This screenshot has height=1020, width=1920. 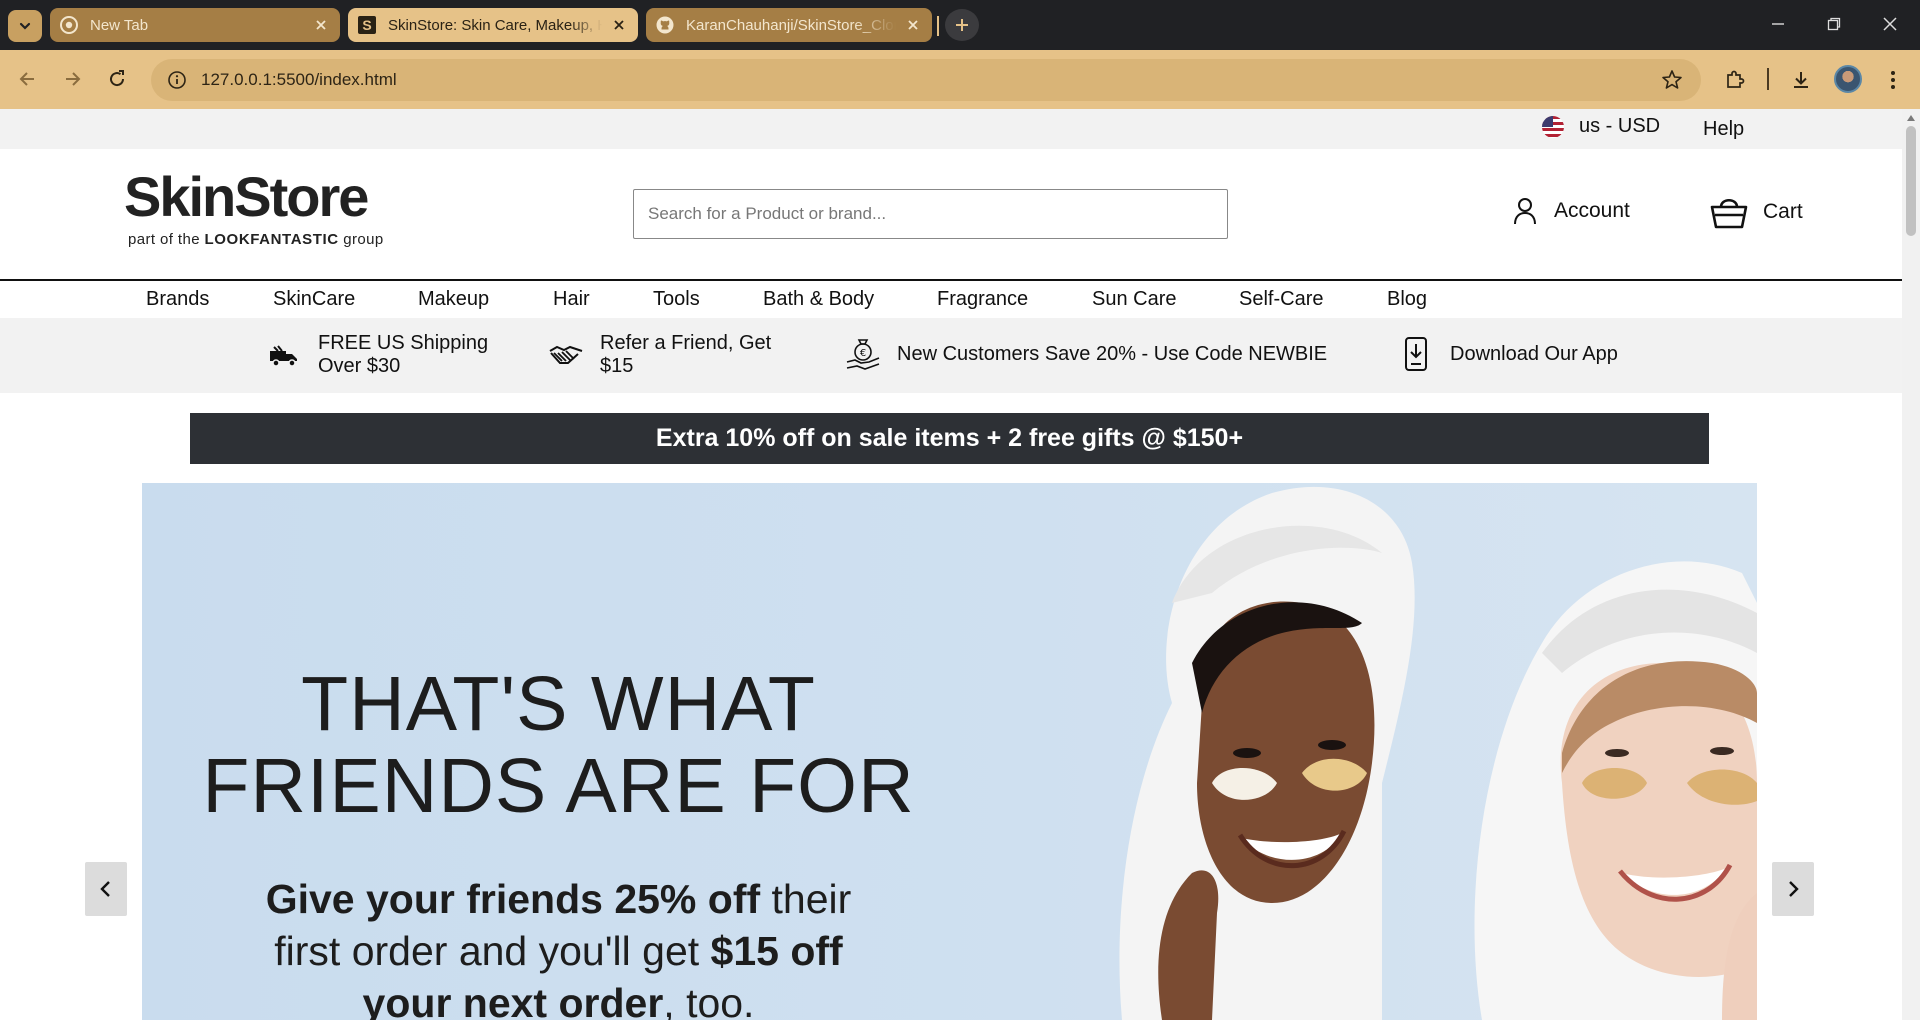 What do you see at coordinates (1620, 126) in the screenshot?
I see `locale-label: us - USD` at bounding box center [1620, 126].